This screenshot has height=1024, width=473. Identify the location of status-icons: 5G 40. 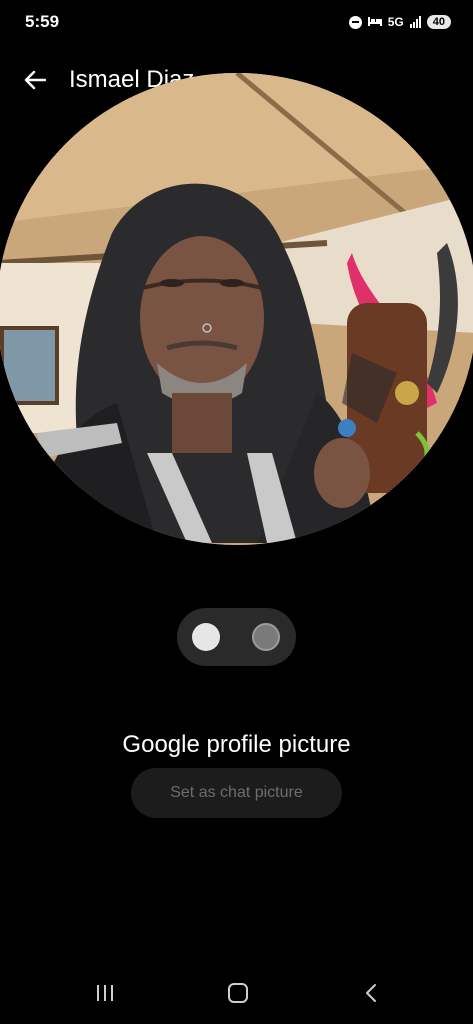
(399, 22).